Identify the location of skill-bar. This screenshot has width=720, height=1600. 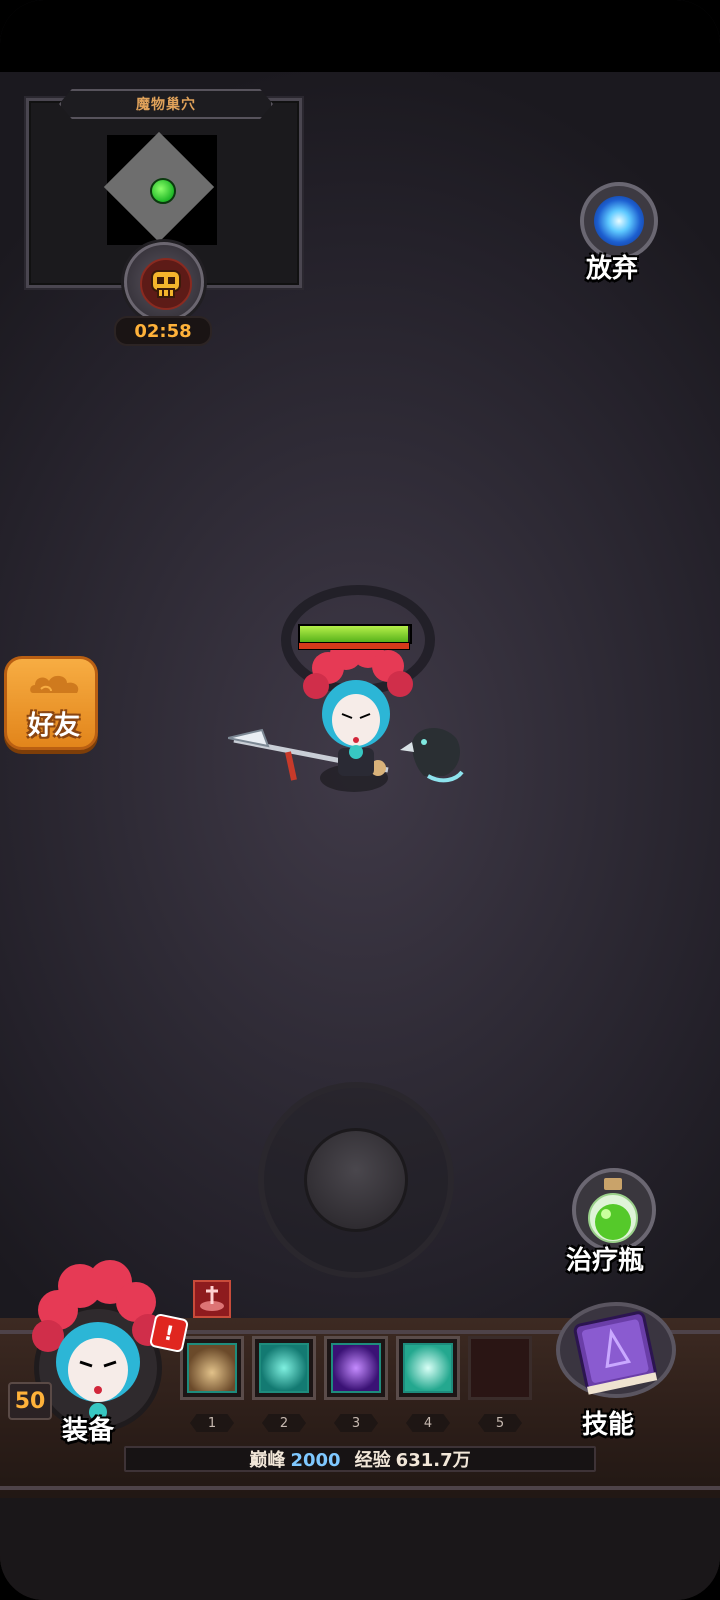
(361, 1373).